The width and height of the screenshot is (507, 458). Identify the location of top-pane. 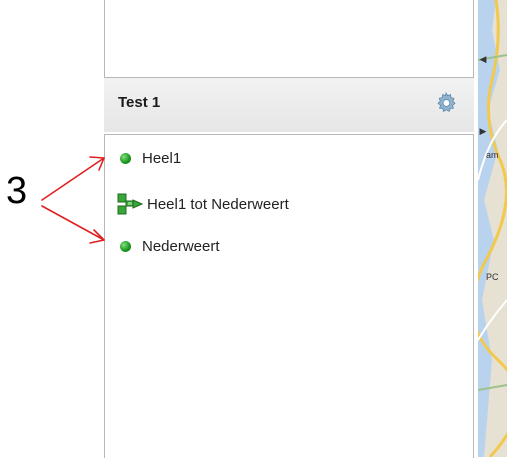
(289, 39).